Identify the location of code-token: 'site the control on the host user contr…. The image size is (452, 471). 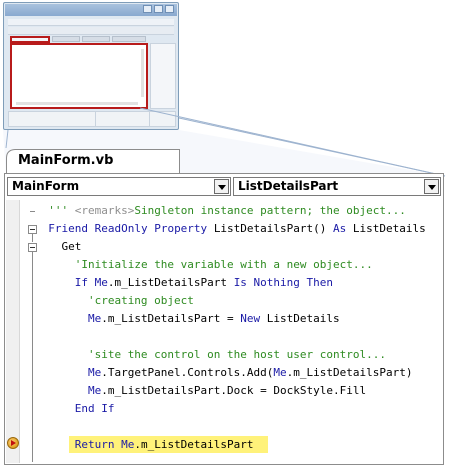
(236, 354).